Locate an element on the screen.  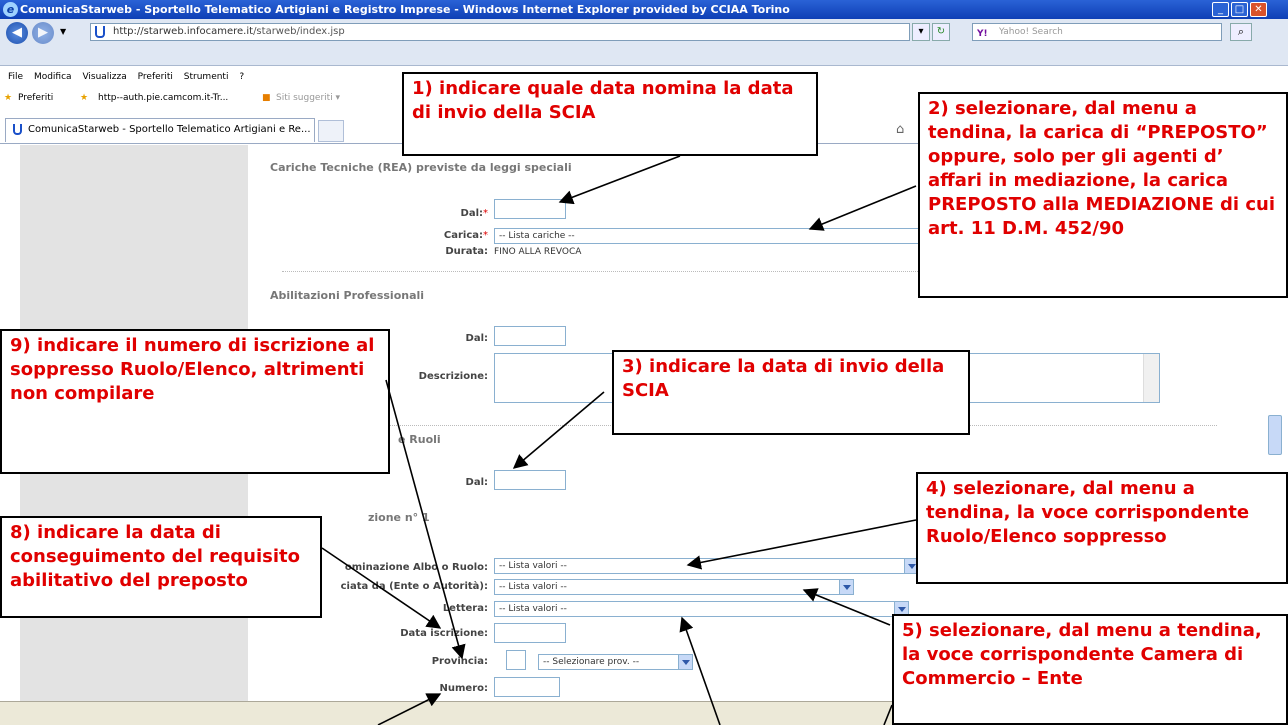
divider is located at coordinates (602, 271).